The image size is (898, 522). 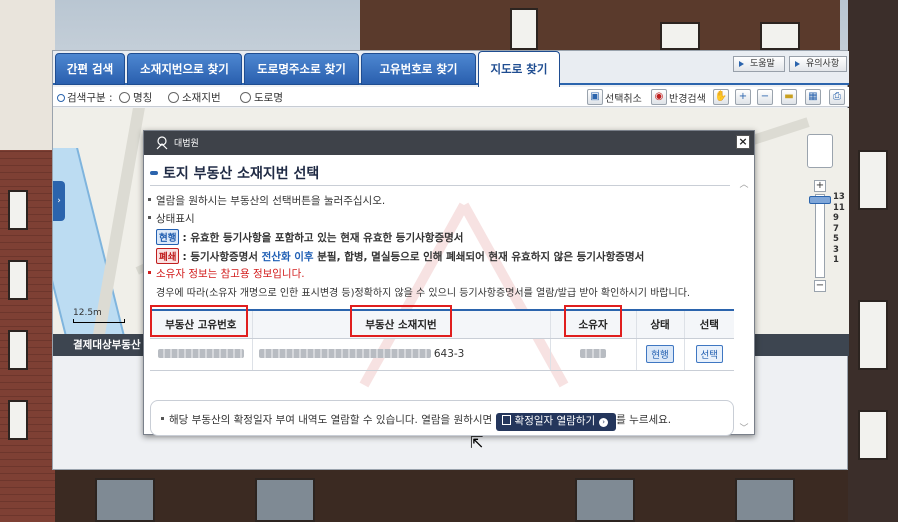 What do you see at coordinates (659, 97) in the screenshot?
I see `radius-search-icon: ◉` at bounding box center [659, 97].